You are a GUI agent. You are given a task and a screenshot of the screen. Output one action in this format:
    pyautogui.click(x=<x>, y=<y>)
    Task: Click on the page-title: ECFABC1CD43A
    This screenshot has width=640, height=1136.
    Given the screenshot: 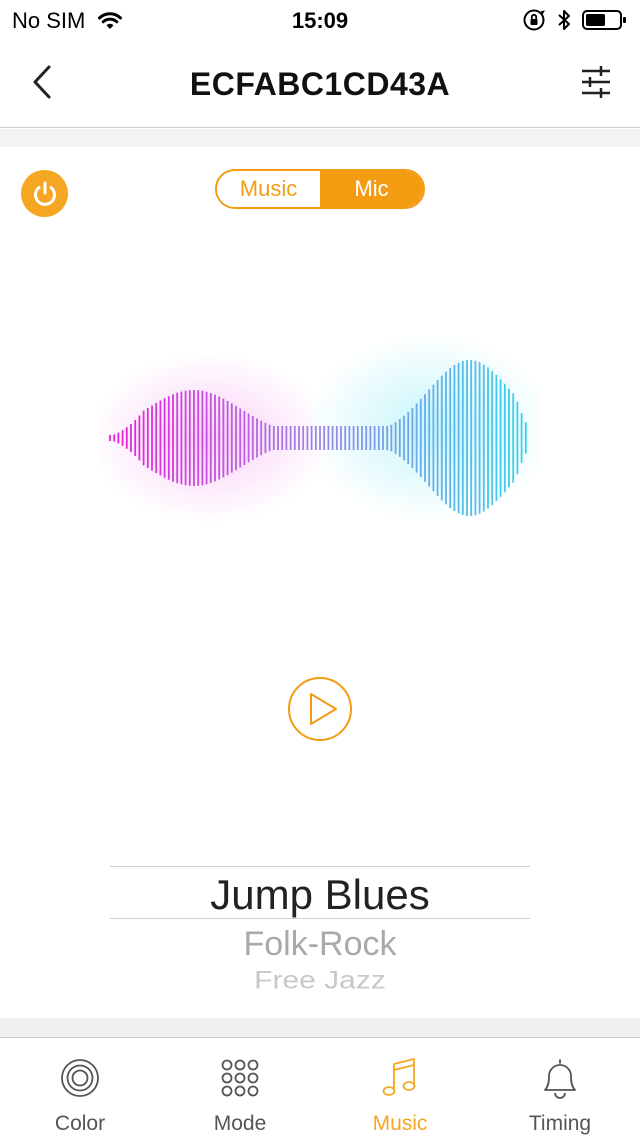 What is the action you would take?
    pyautogui.click(x=320, y=84)
    